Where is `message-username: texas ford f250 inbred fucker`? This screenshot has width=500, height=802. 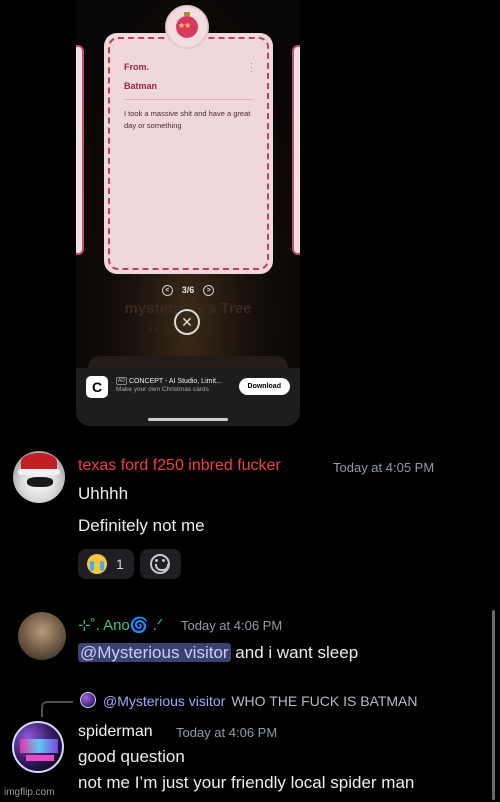 message-username: texas ford f250 inbred fucker is located at coordinates (179, 466).